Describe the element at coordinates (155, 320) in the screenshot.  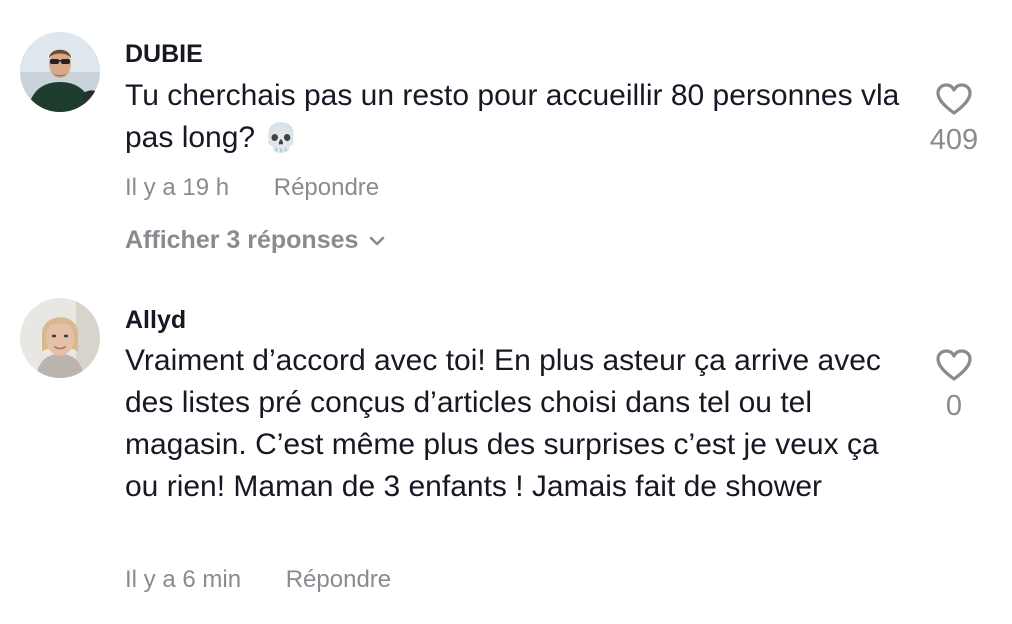
I see `comment-username: Allyd` at that location.